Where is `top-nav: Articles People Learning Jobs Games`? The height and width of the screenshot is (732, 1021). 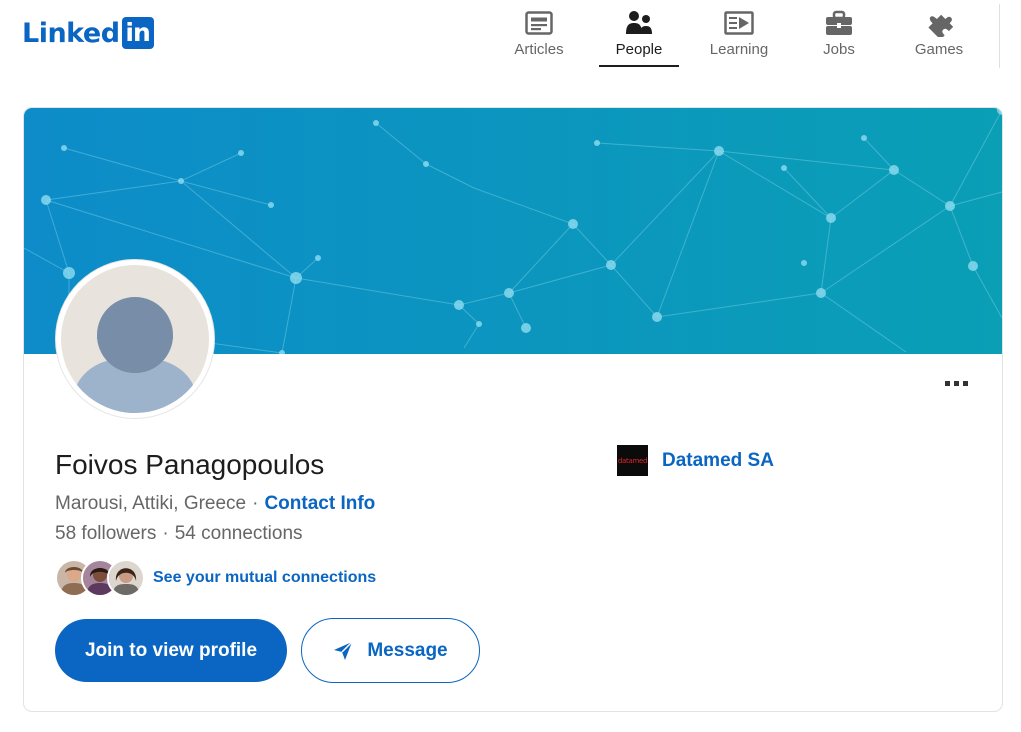
top-nav: Articles People Learning Jobs Games is located at coordinates (739, 35).